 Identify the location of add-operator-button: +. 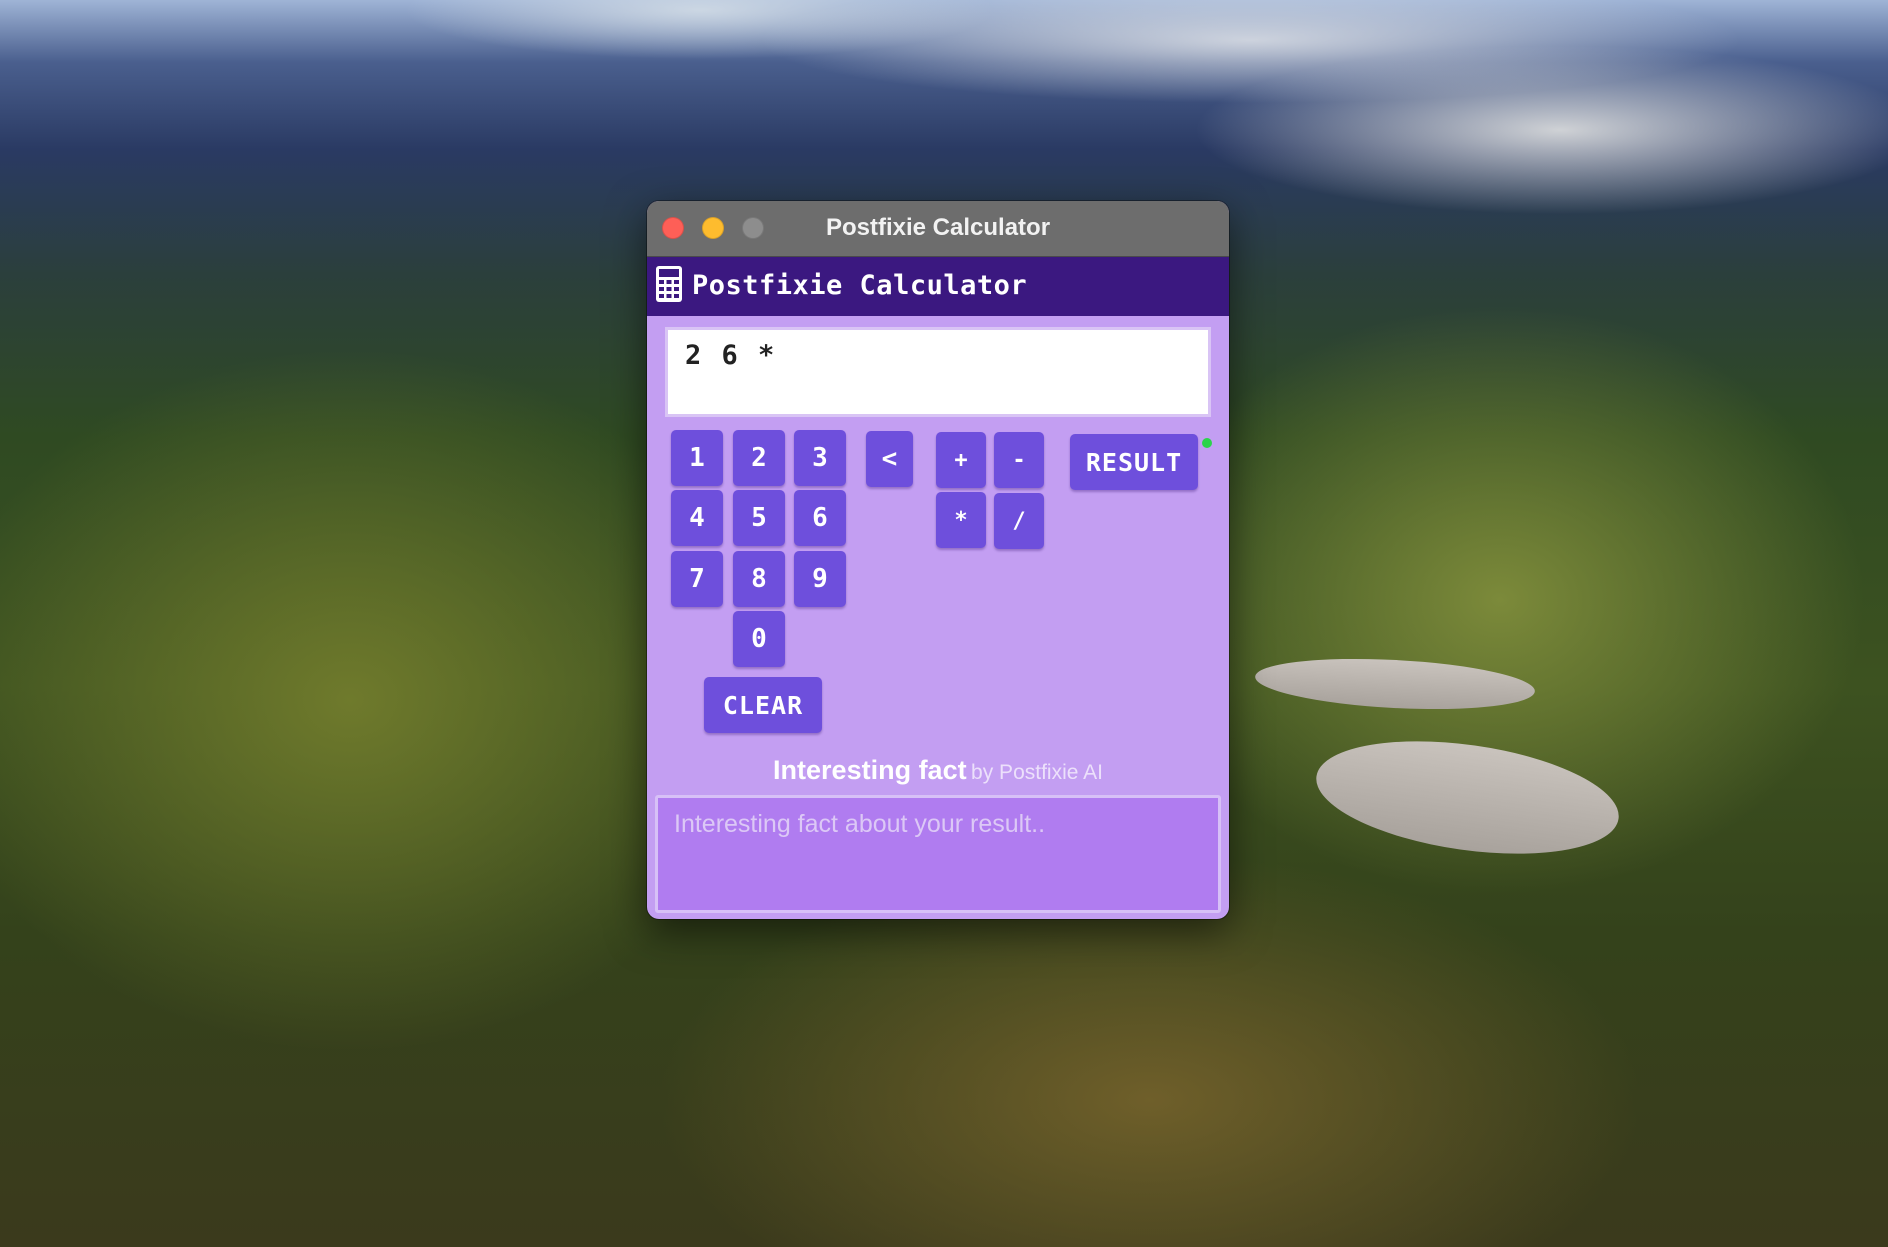
(961, 460).